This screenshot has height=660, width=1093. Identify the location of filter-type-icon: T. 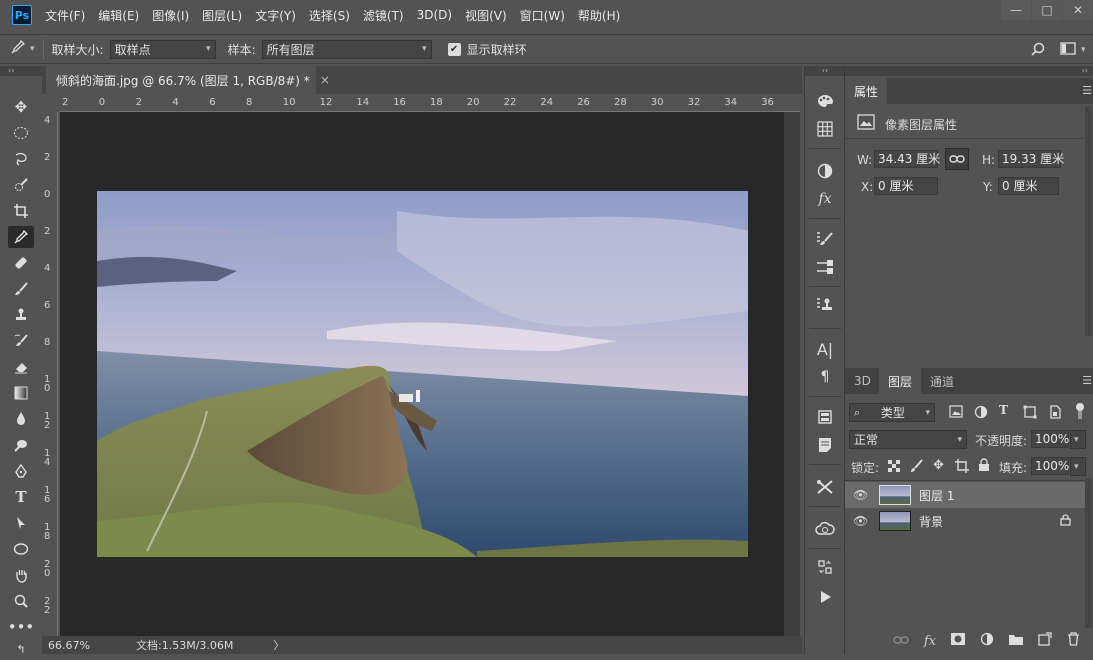
(1003, 410).